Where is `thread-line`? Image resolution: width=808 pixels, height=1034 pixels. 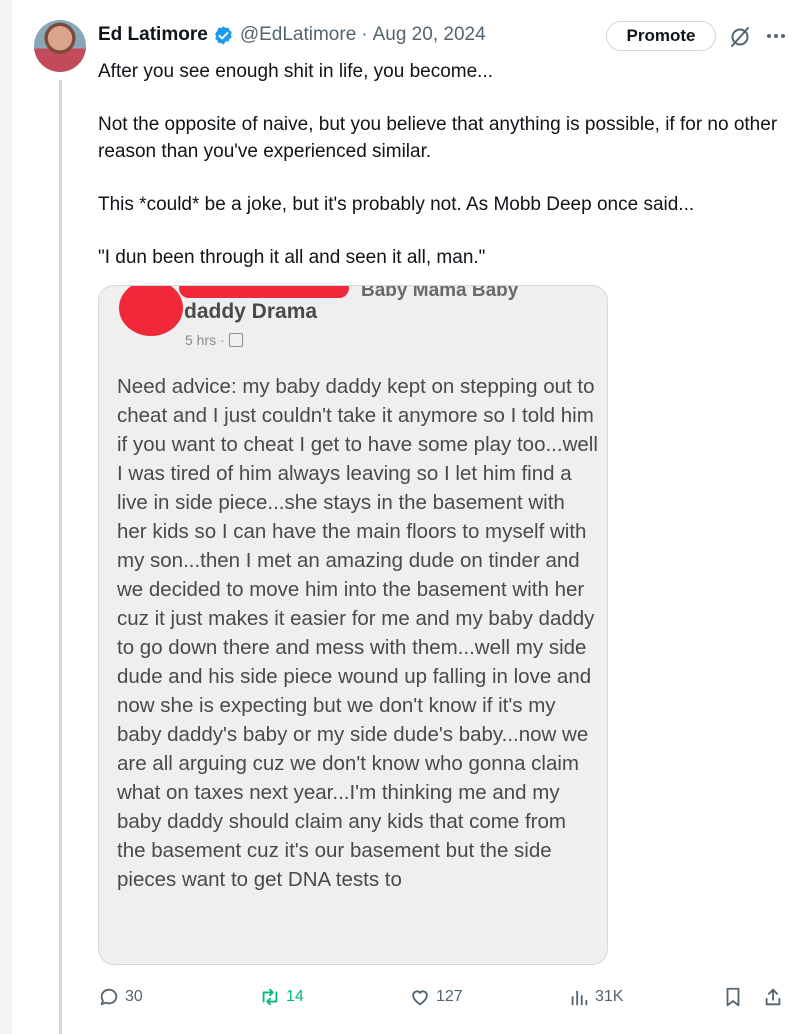
thread-line is located at coordinates (60, 557).